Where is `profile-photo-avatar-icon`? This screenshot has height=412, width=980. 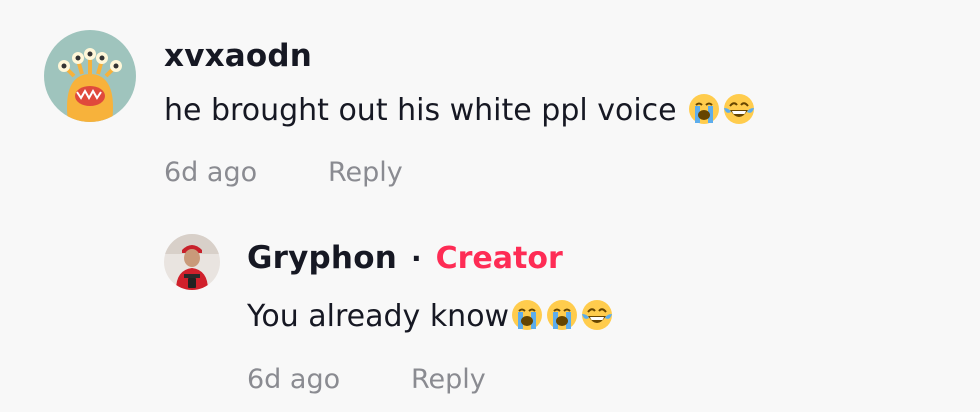
profile-photo-avatar-icon is located at coordinates (192, 262).